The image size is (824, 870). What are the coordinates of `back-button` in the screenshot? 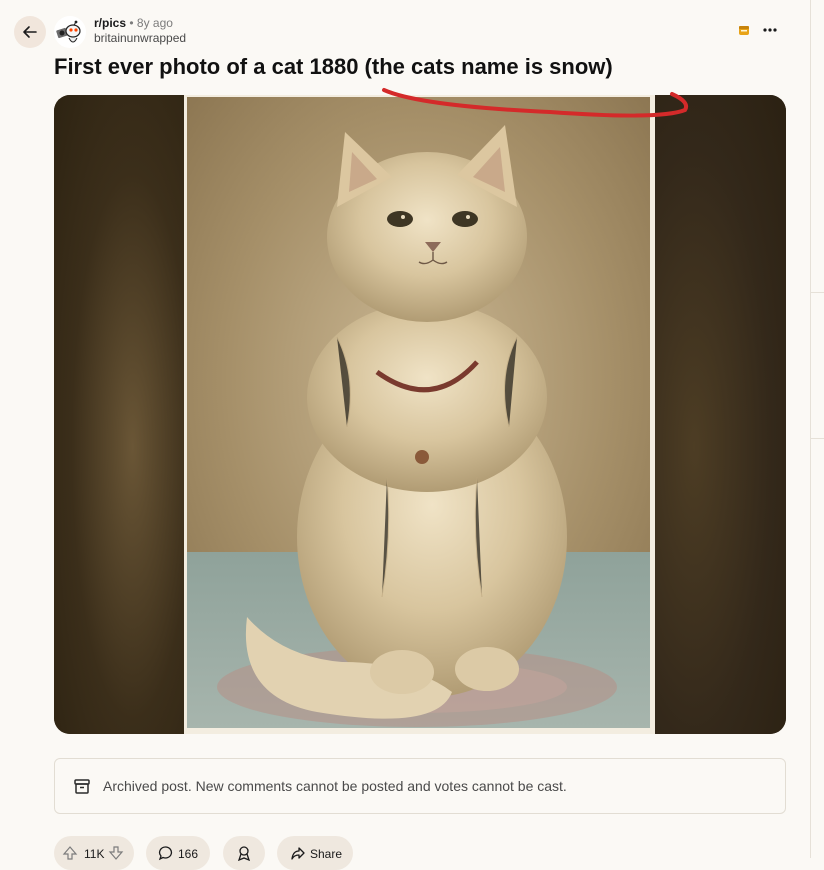 It's located at (30, 32).